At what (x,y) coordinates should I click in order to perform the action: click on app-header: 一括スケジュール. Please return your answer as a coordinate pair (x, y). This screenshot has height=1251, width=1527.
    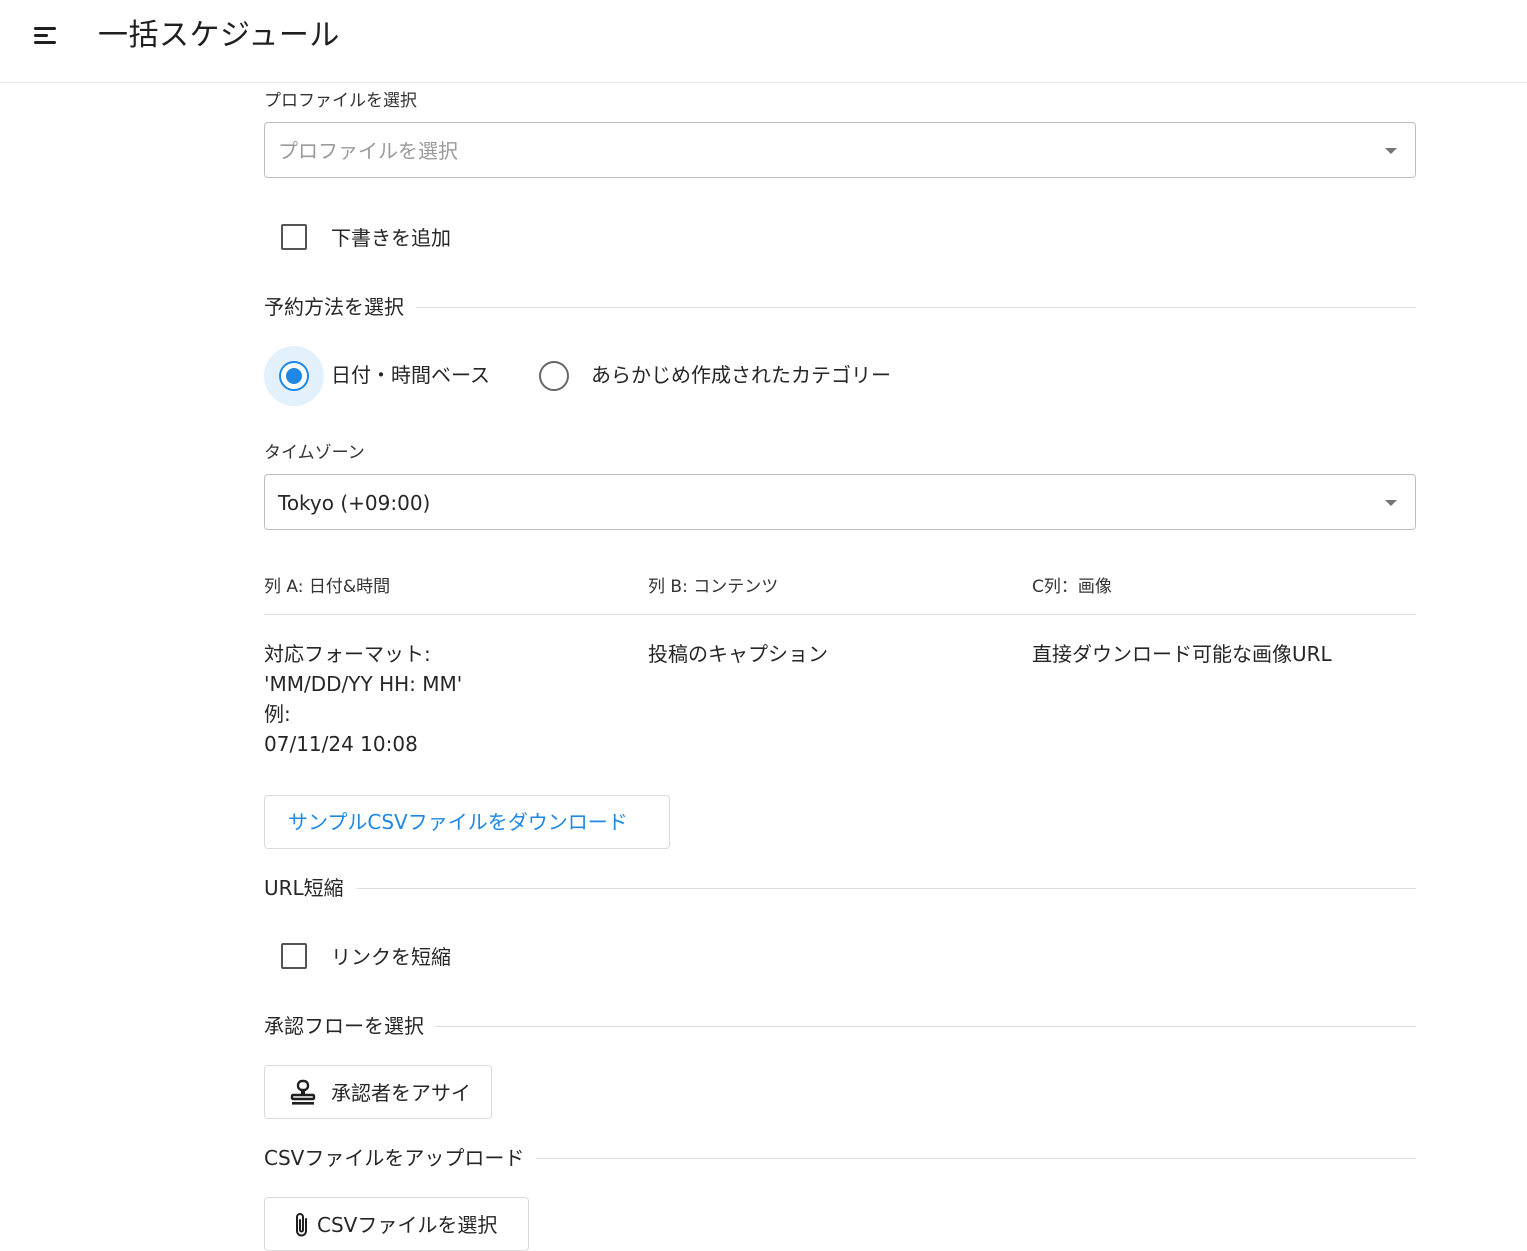
    Looking at the image, I should click on (763, 41).